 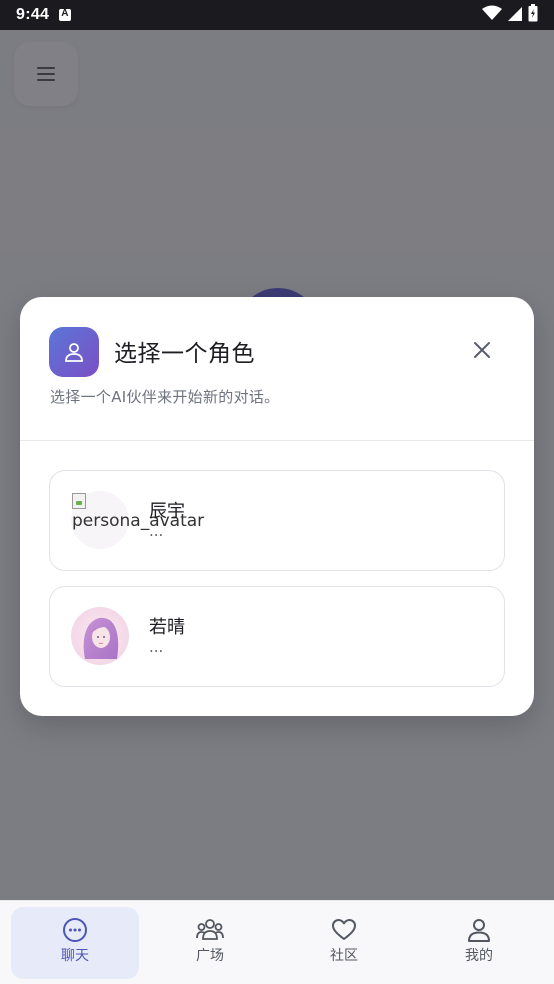 I want to click on nav-item-plaza: 广场, so click(x=210, y=943).